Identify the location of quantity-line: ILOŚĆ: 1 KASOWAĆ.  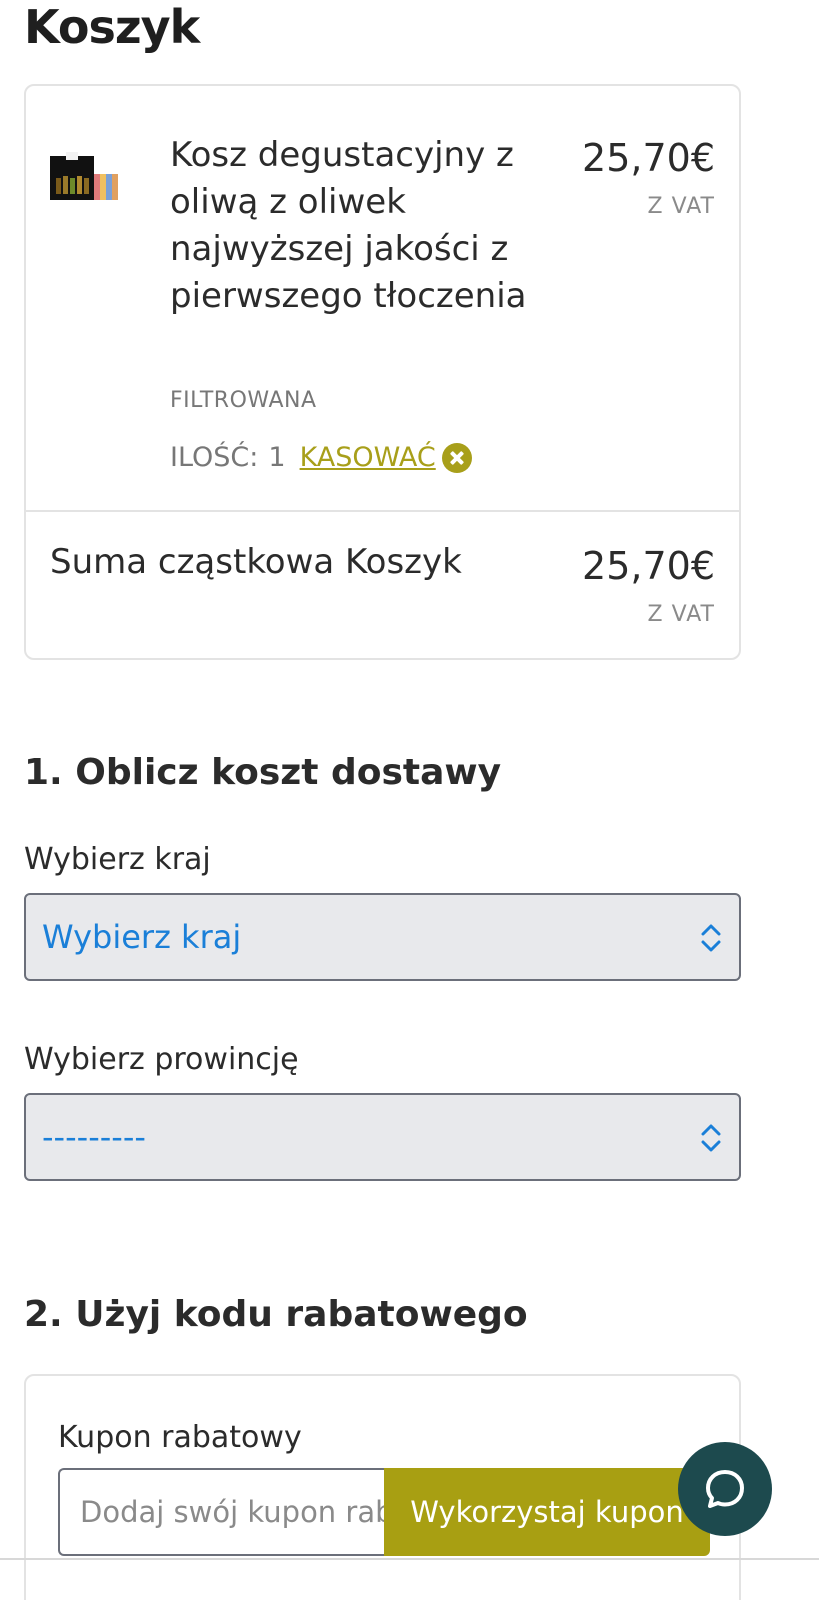
(321, 457).